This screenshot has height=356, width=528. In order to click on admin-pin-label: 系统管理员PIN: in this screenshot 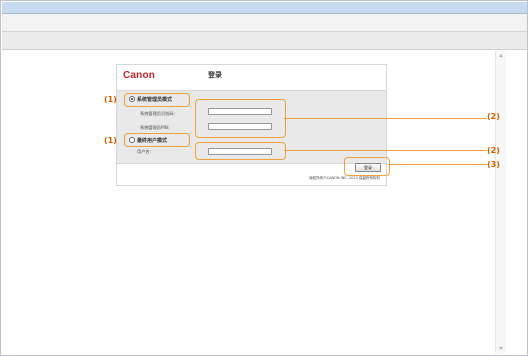, I will do `click(155, 127)`.